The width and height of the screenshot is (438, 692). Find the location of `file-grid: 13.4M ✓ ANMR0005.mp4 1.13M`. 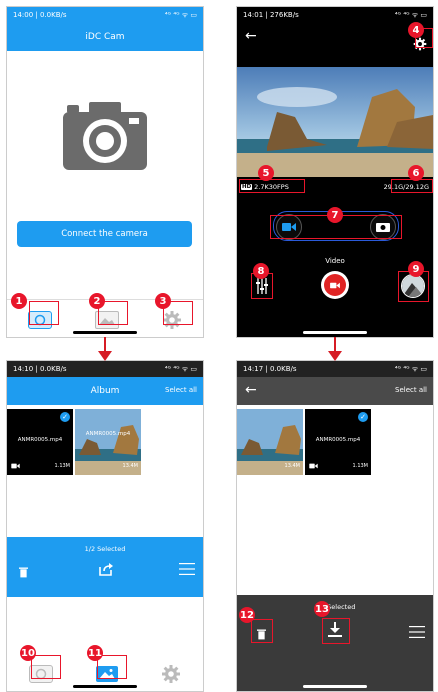

file-grid: 13.4M ✓ ANMR0005.mp4 1.13M is located at coordinates (335, 500).